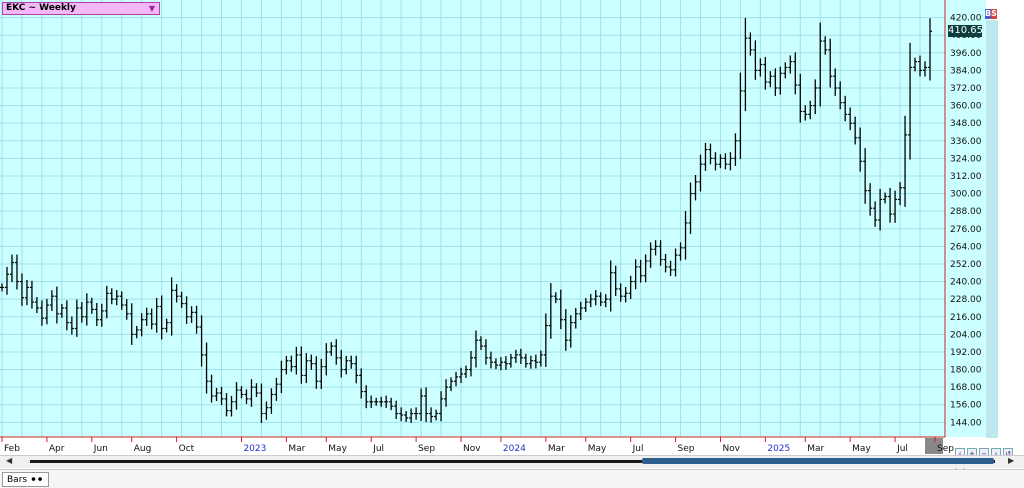  I want to click on bars-tab: Bars ⚫⚫, so click(25, 479).